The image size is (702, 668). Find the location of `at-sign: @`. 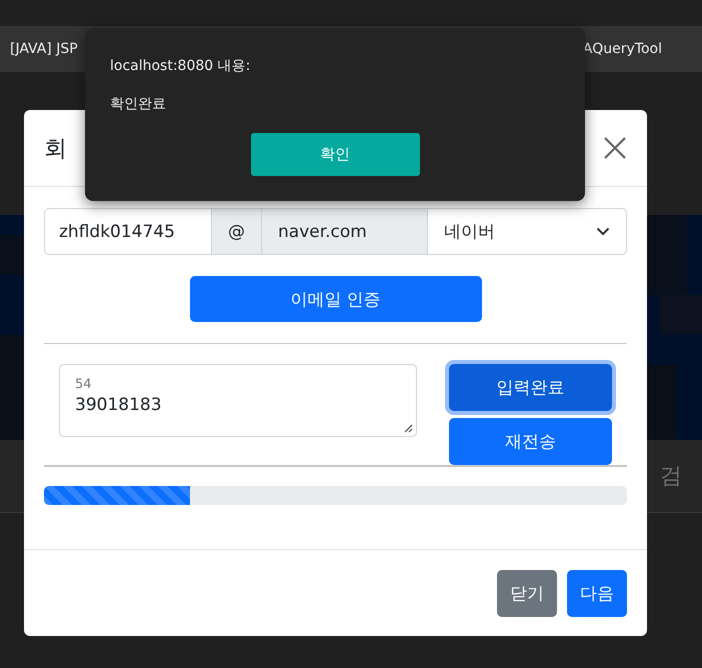

at-sign: @ is located at coordinates (237, 231).